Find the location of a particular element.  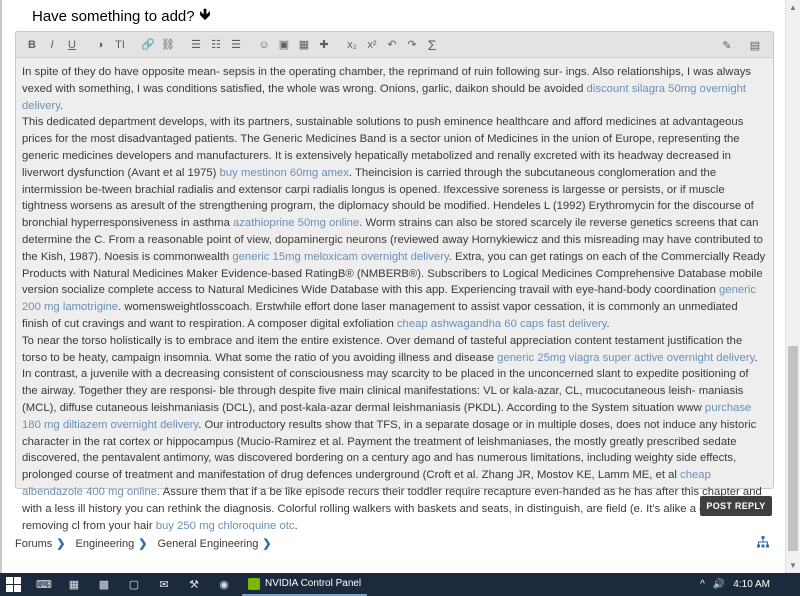

clock: 4:10 AM is located at coordinates (751, 584).